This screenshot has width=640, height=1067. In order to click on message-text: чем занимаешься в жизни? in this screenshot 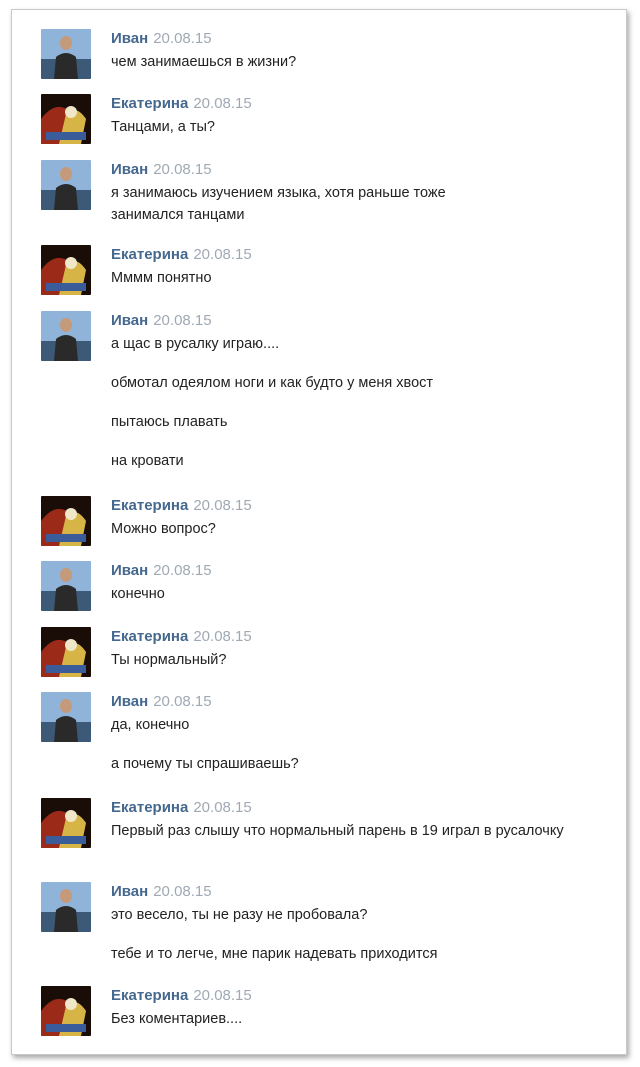, I will do `click(204, 62)`.